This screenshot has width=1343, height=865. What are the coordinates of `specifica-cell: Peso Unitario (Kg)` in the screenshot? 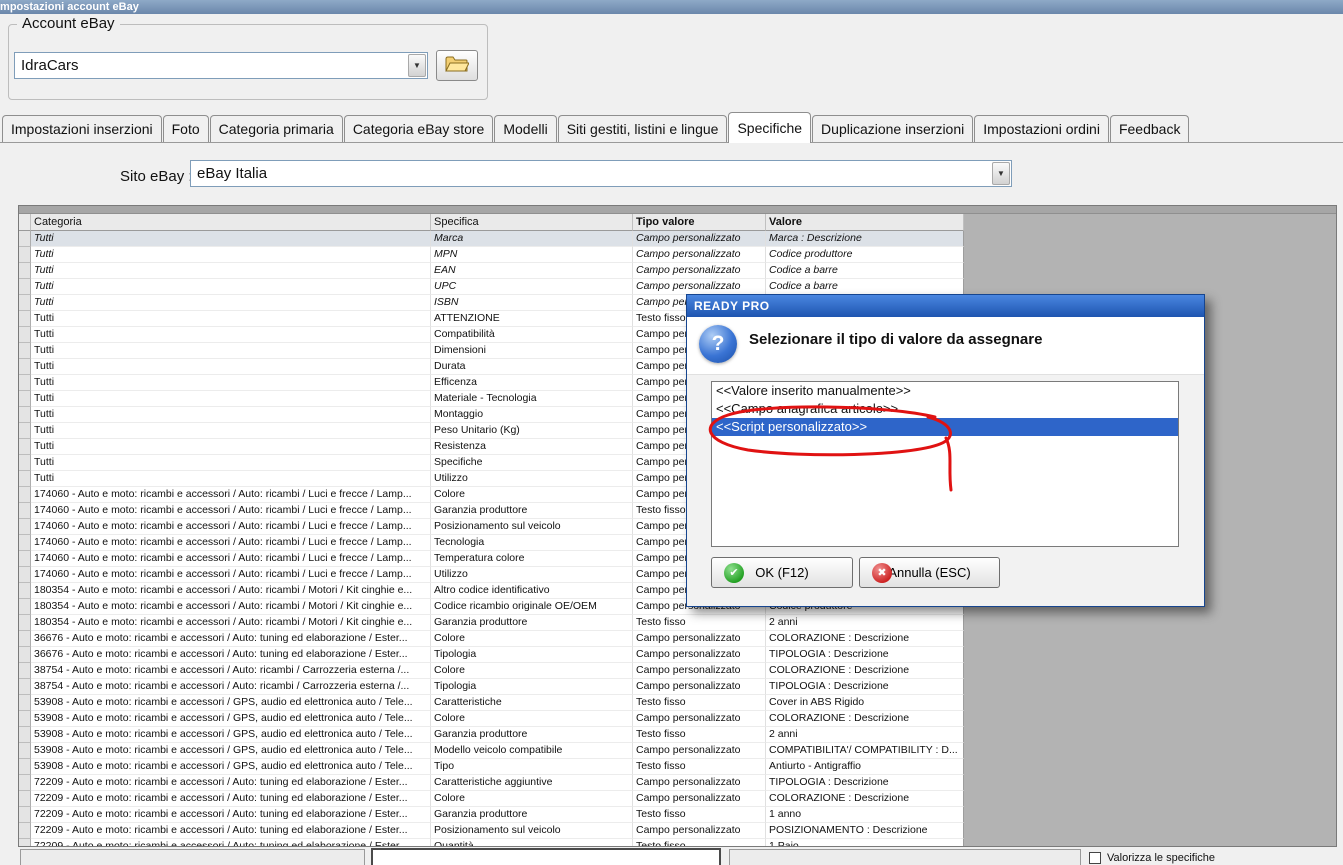 It's located at (532, 431).